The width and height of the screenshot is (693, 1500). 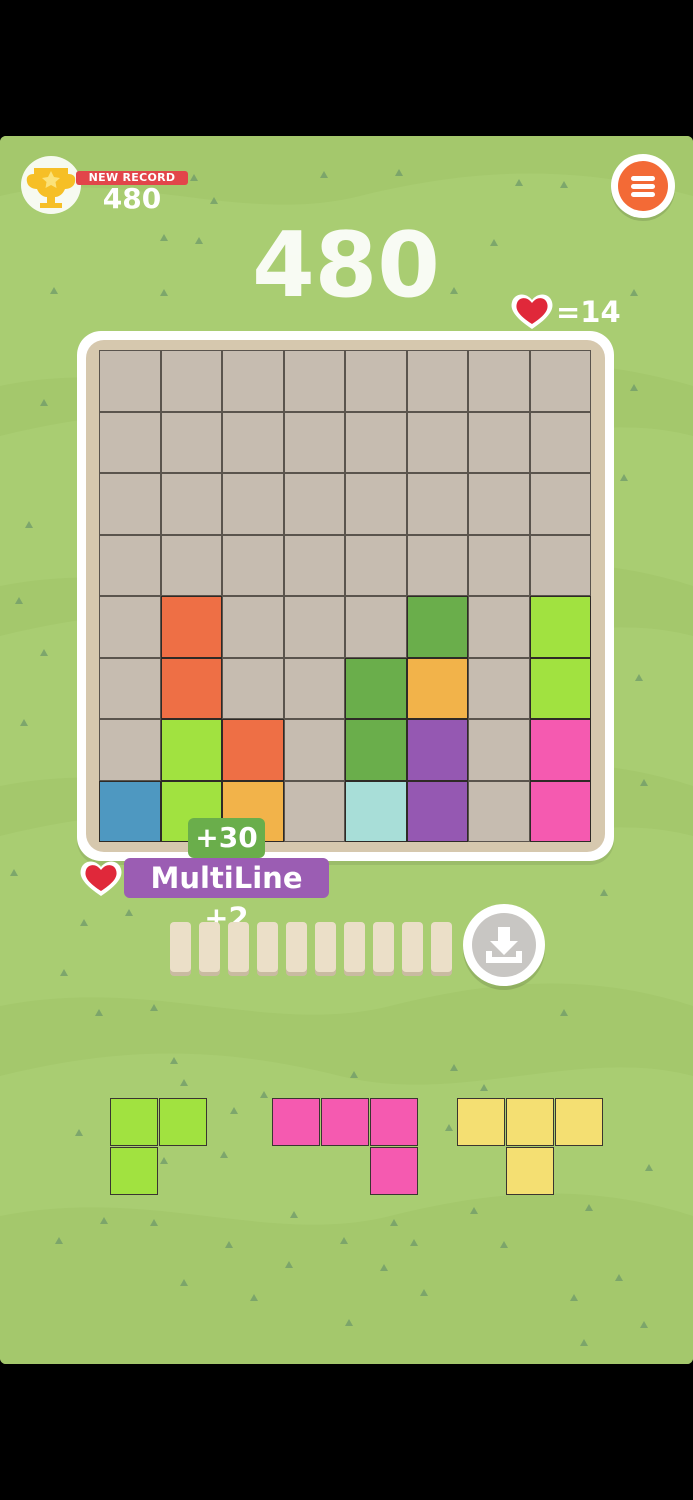 I want to click on drop-tokens, so click(x=315, y=950).